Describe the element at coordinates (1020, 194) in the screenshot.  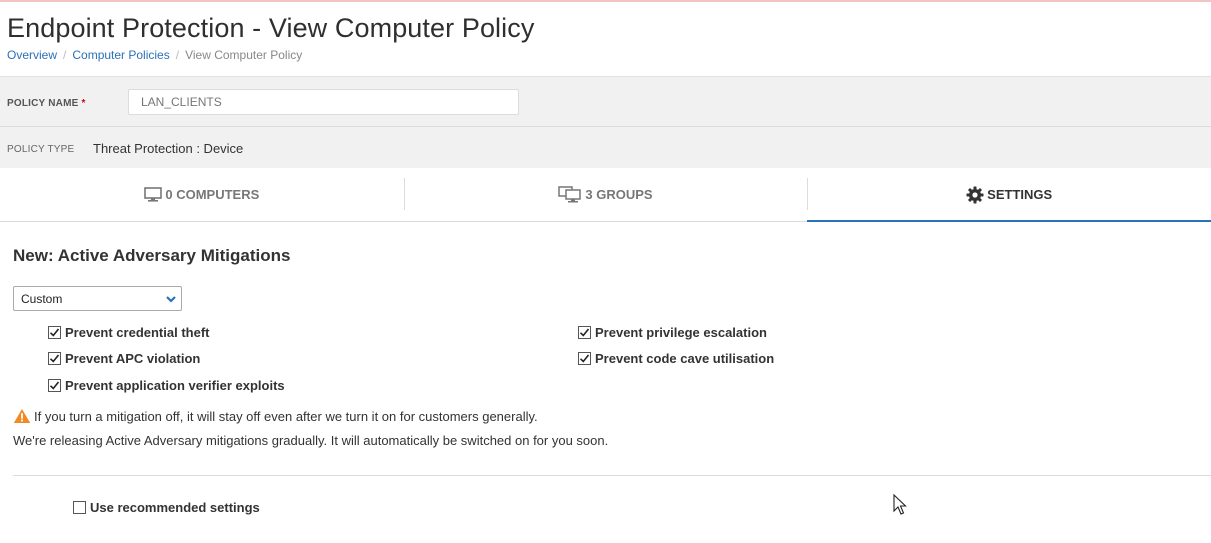
I see `tab-settings-label: SETTINGS` at that location.